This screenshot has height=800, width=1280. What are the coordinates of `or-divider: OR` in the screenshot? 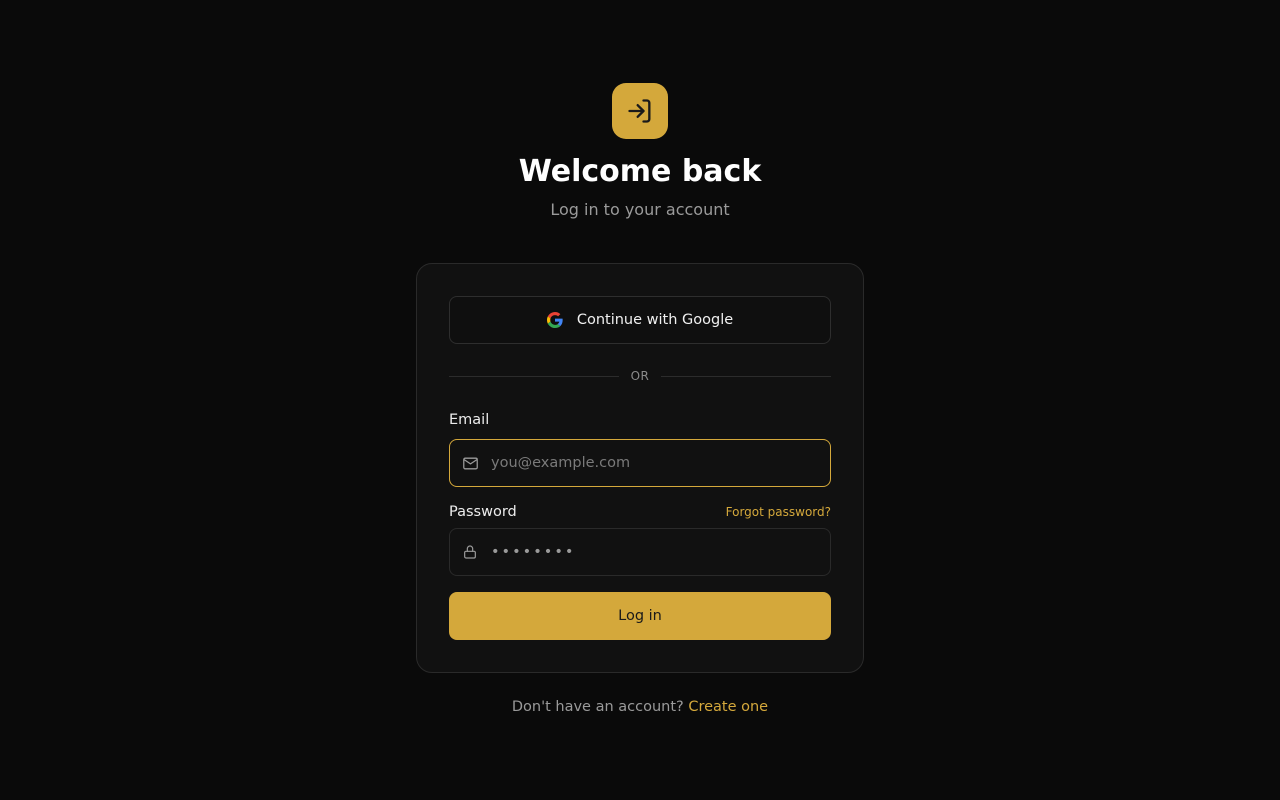 It's located at (640, 376).